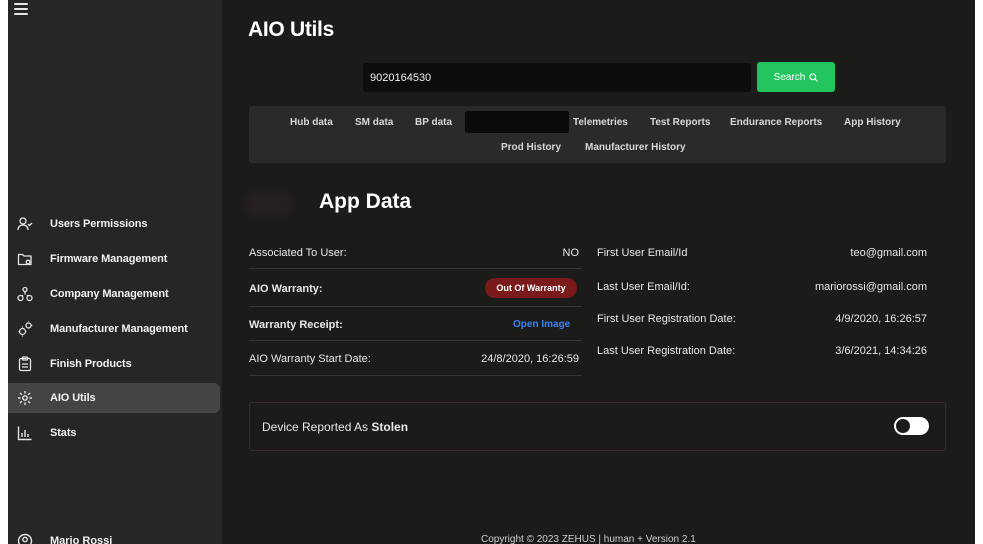 This screenshot has height=544, width=983. Describe the element at coordinates (541, 324) in the screenshot. I see `open-image-link: Open Image` at that location.